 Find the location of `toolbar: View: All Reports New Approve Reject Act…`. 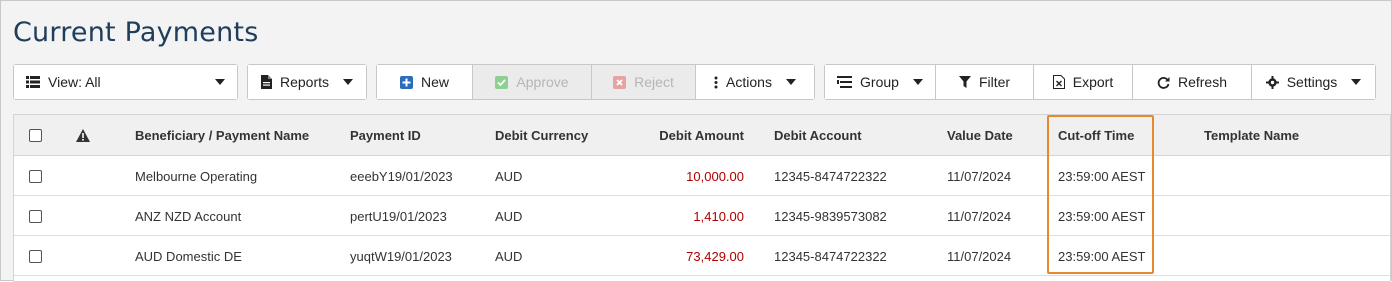

toolbar: View: All Reports New Approve Reject Act… is located at coordinates (696, 82).